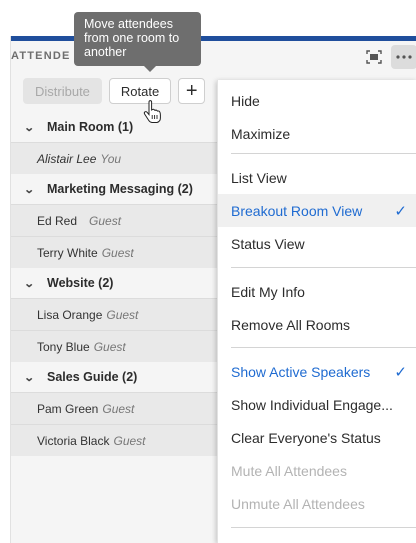 The image size is (416, 543). What do you see at coordinates (317, 177) in the screenshot?
I see `menu-item-list-view: List View` at bounding box center [317, 177].